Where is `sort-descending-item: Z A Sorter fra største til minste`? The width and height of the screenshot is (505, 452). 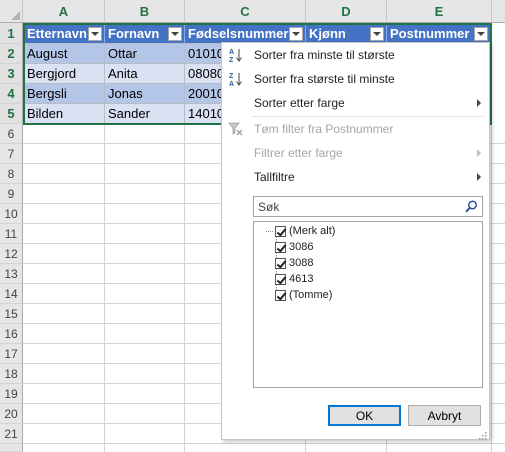 sort-descending-item: Z A Sorter fra største til minste is located at coordinates (355, 79).